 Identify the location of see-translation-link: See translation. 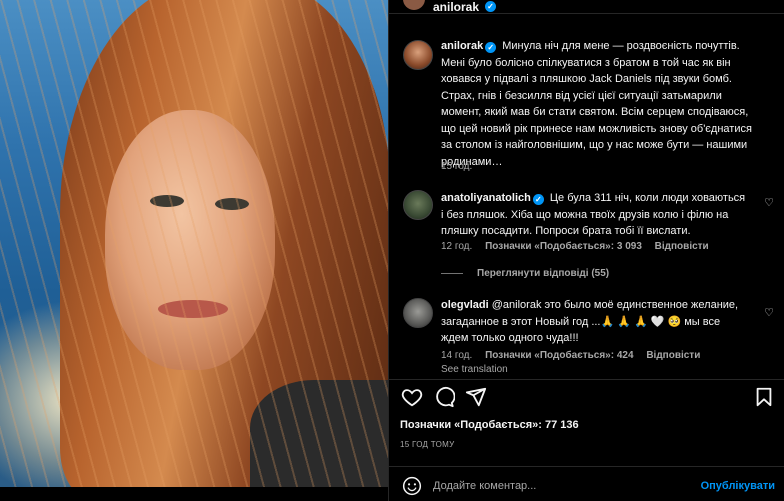
(479, 369).